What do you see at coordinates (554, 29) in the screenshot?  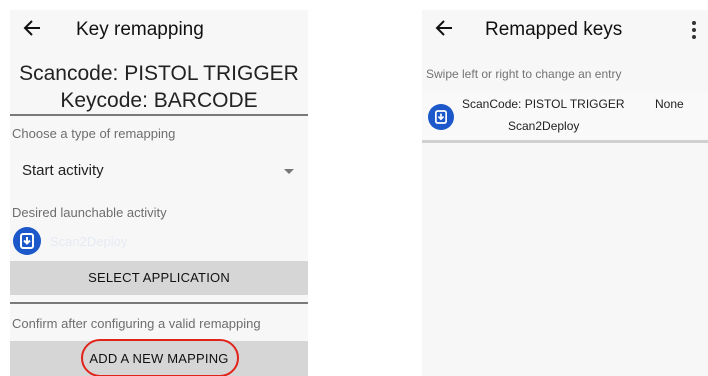 I see `page-title: Remapped keys` at bounding box center [554, 29].